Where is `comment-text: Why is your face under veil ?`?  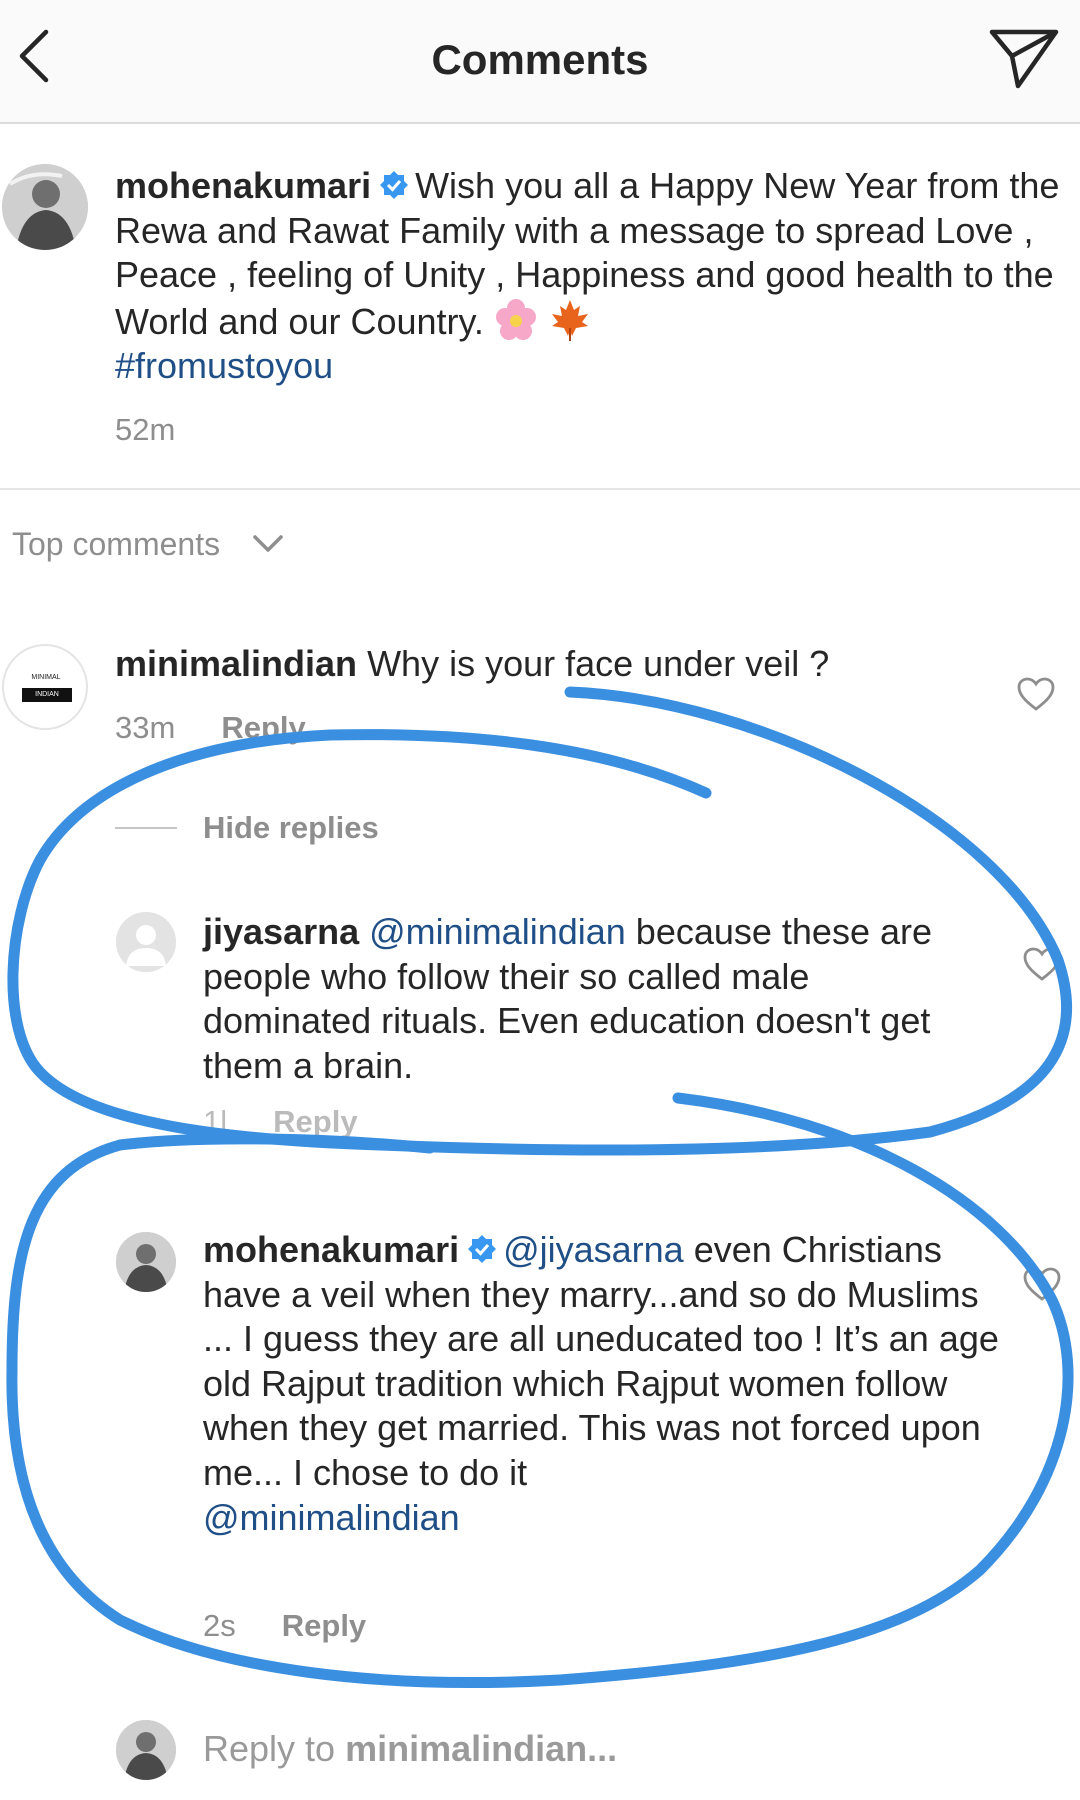
comment-text: Why is your face under veil ? is located at coordinates (598, 663).